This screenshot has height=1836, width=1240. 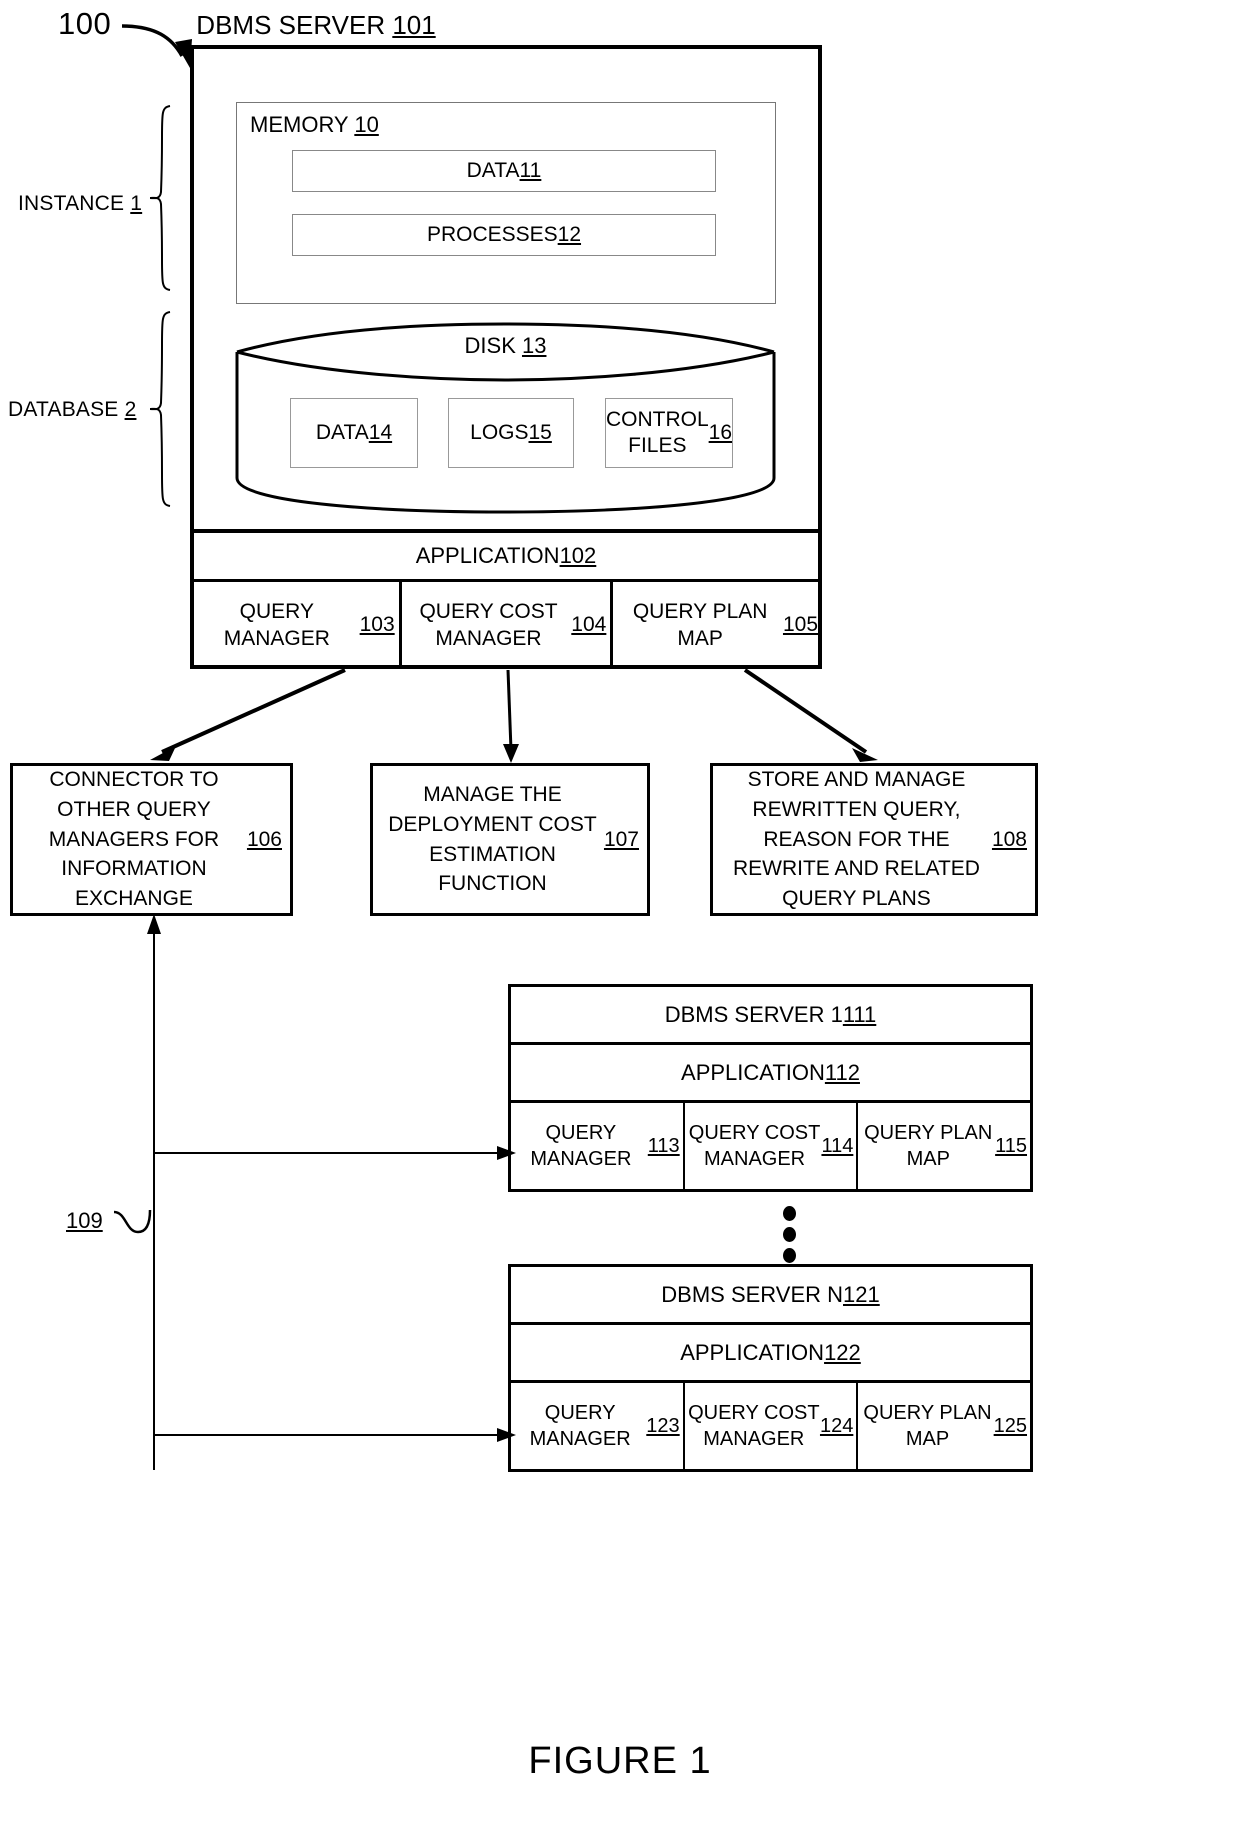 I want to click on reference-numeral: 115, so click(x=1011, y=1146).